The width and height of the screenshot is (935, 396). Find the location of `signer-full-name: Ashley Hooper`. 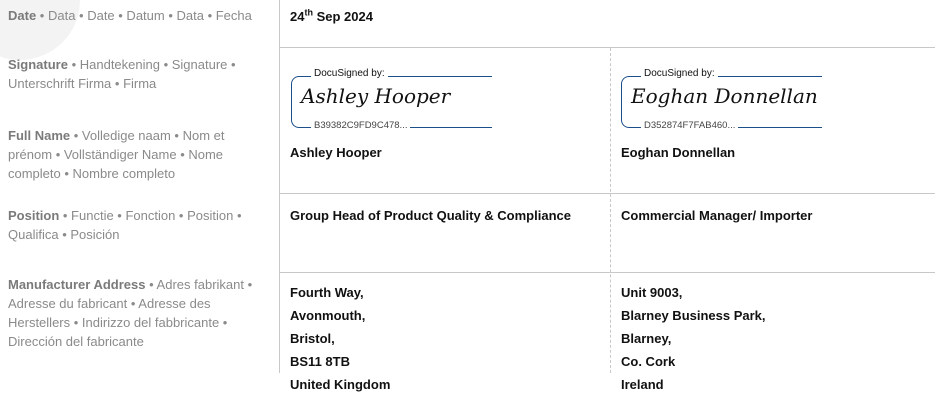

signer-full-name: Ashley Hooper is located at coordinates (336, 152).